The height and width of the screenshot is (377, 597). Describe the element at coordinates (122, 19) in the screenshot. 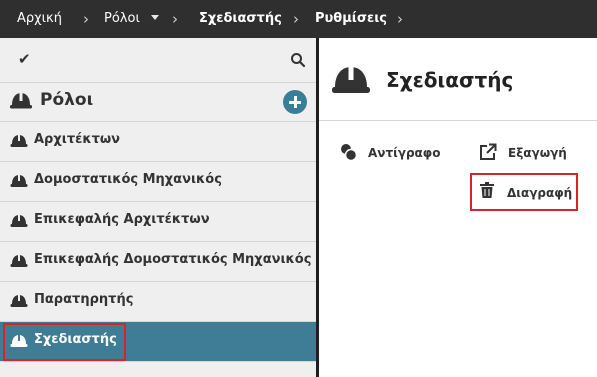

I see `breadcrumb-roles: Ρόλοι` at that location.